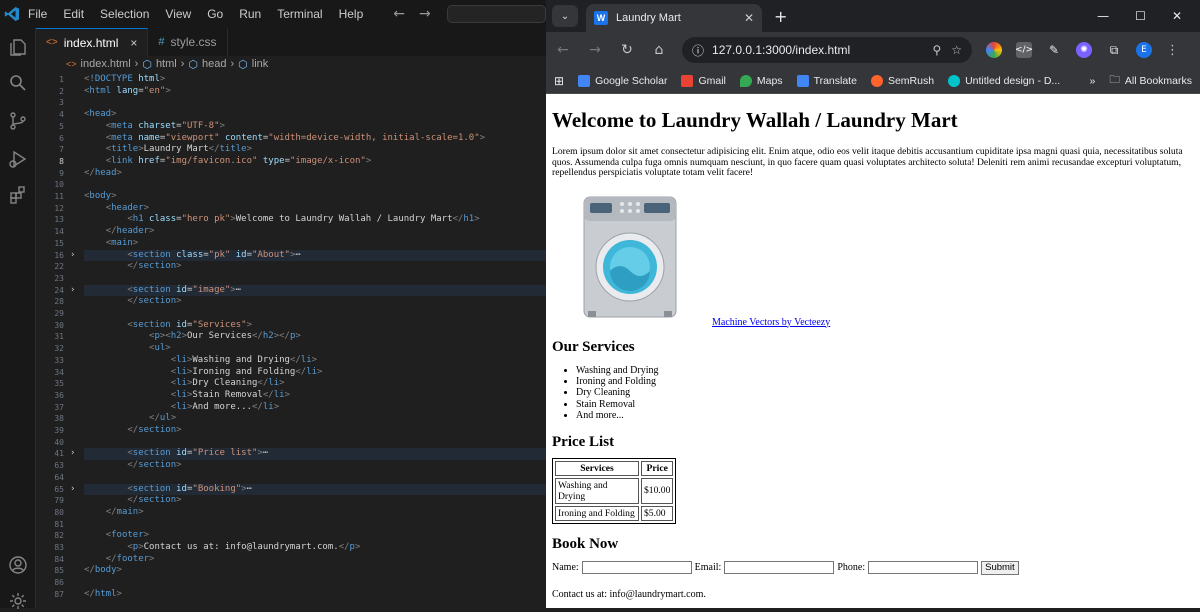 This screenshot has width=1200, height=612. What do you see at coordinates (936, 50) in the screenshot?
I see `zoom-icon: ⚲` at bounding box center [936, 50].